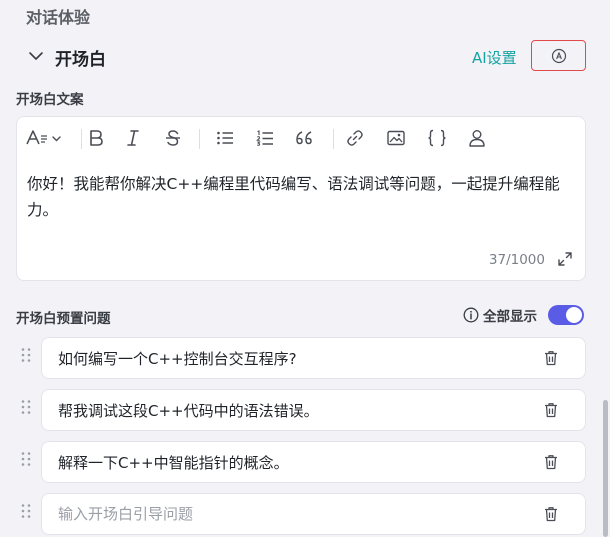  I want to click on new-question-row, so click(313, 514).